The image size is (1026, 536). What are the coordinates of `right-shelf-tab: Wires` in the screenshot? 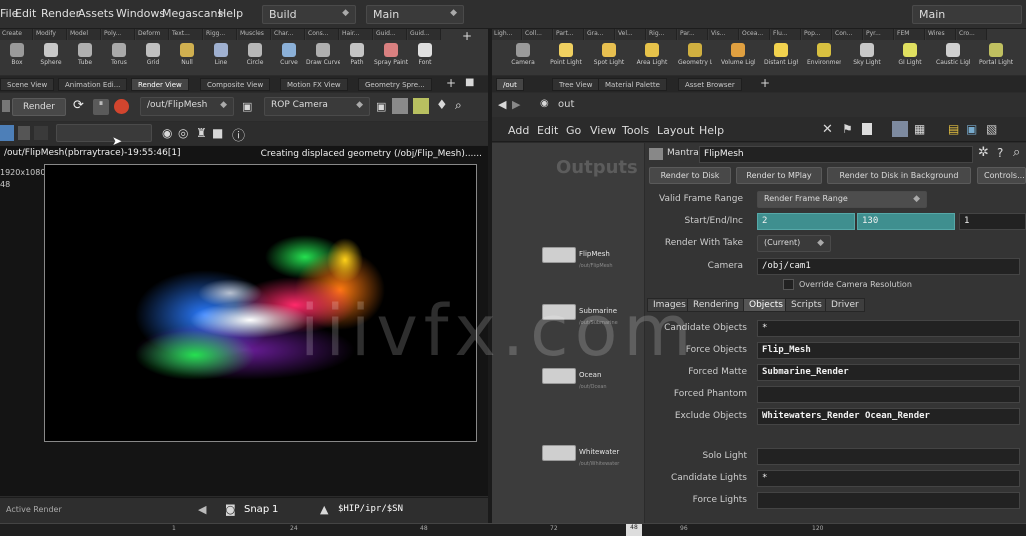 It's located at (941, 34).